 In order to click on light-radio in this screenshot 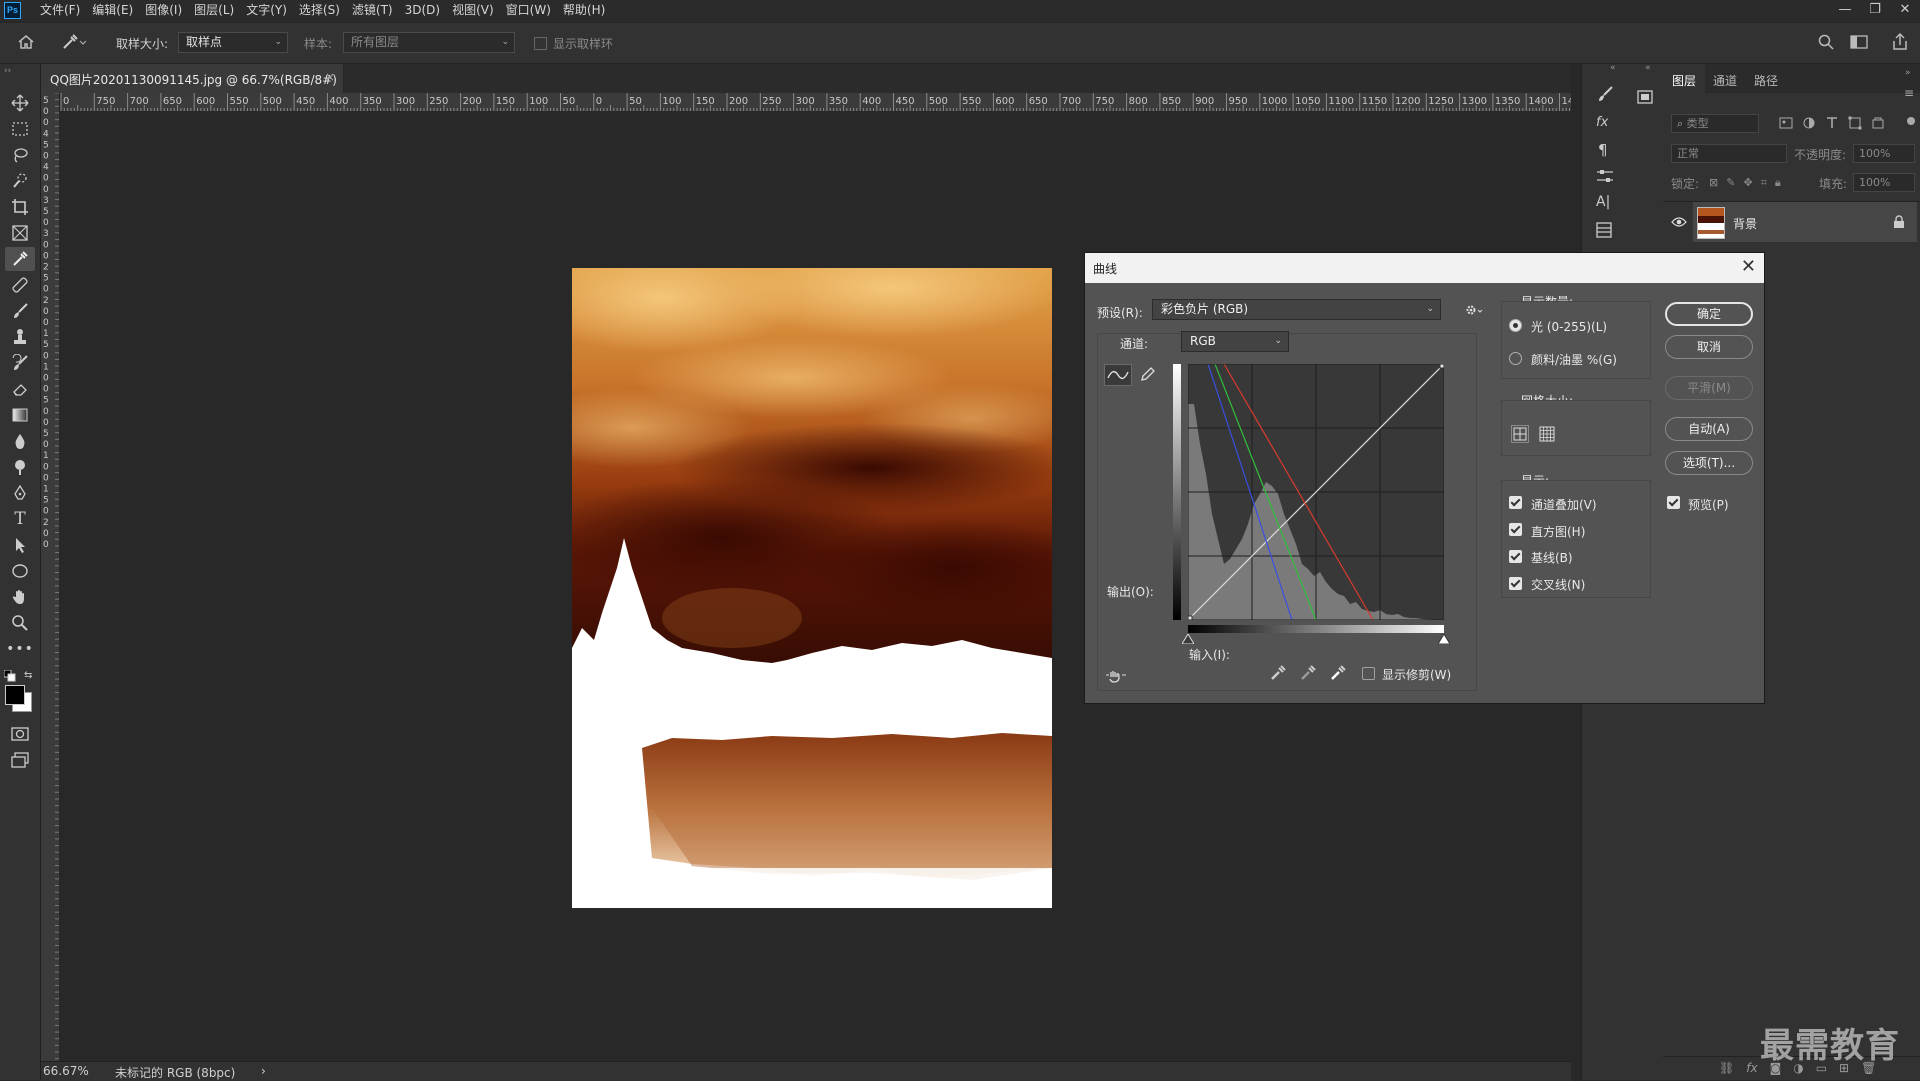, I will do `click(1515, 325)`.